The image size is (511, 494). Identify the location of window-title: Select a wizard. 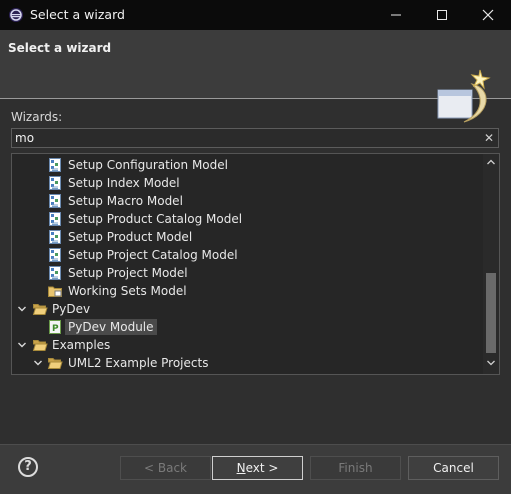
(77, 14).